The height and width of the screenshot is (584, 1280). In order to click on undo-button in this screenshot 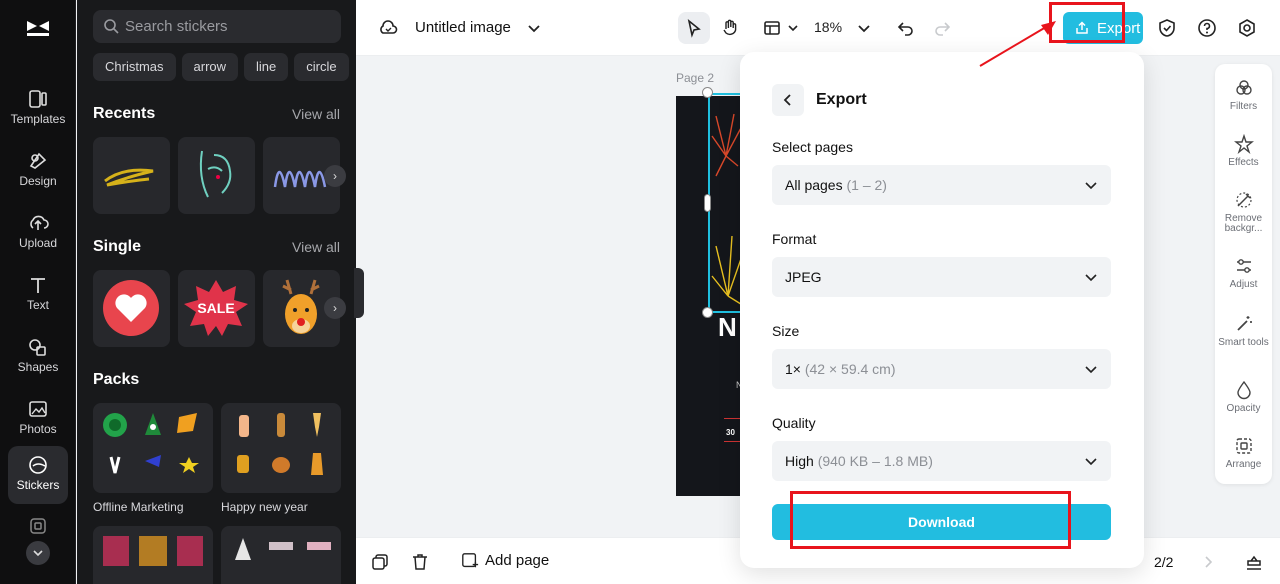, I will do `click(906, 28)`.